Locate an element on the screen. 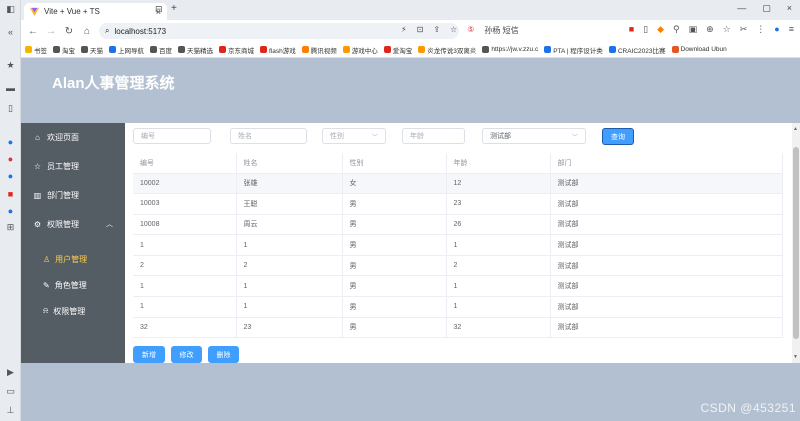  bookmark-item: 炎龙传说3双离炎 is located at coordinates (447, 50).